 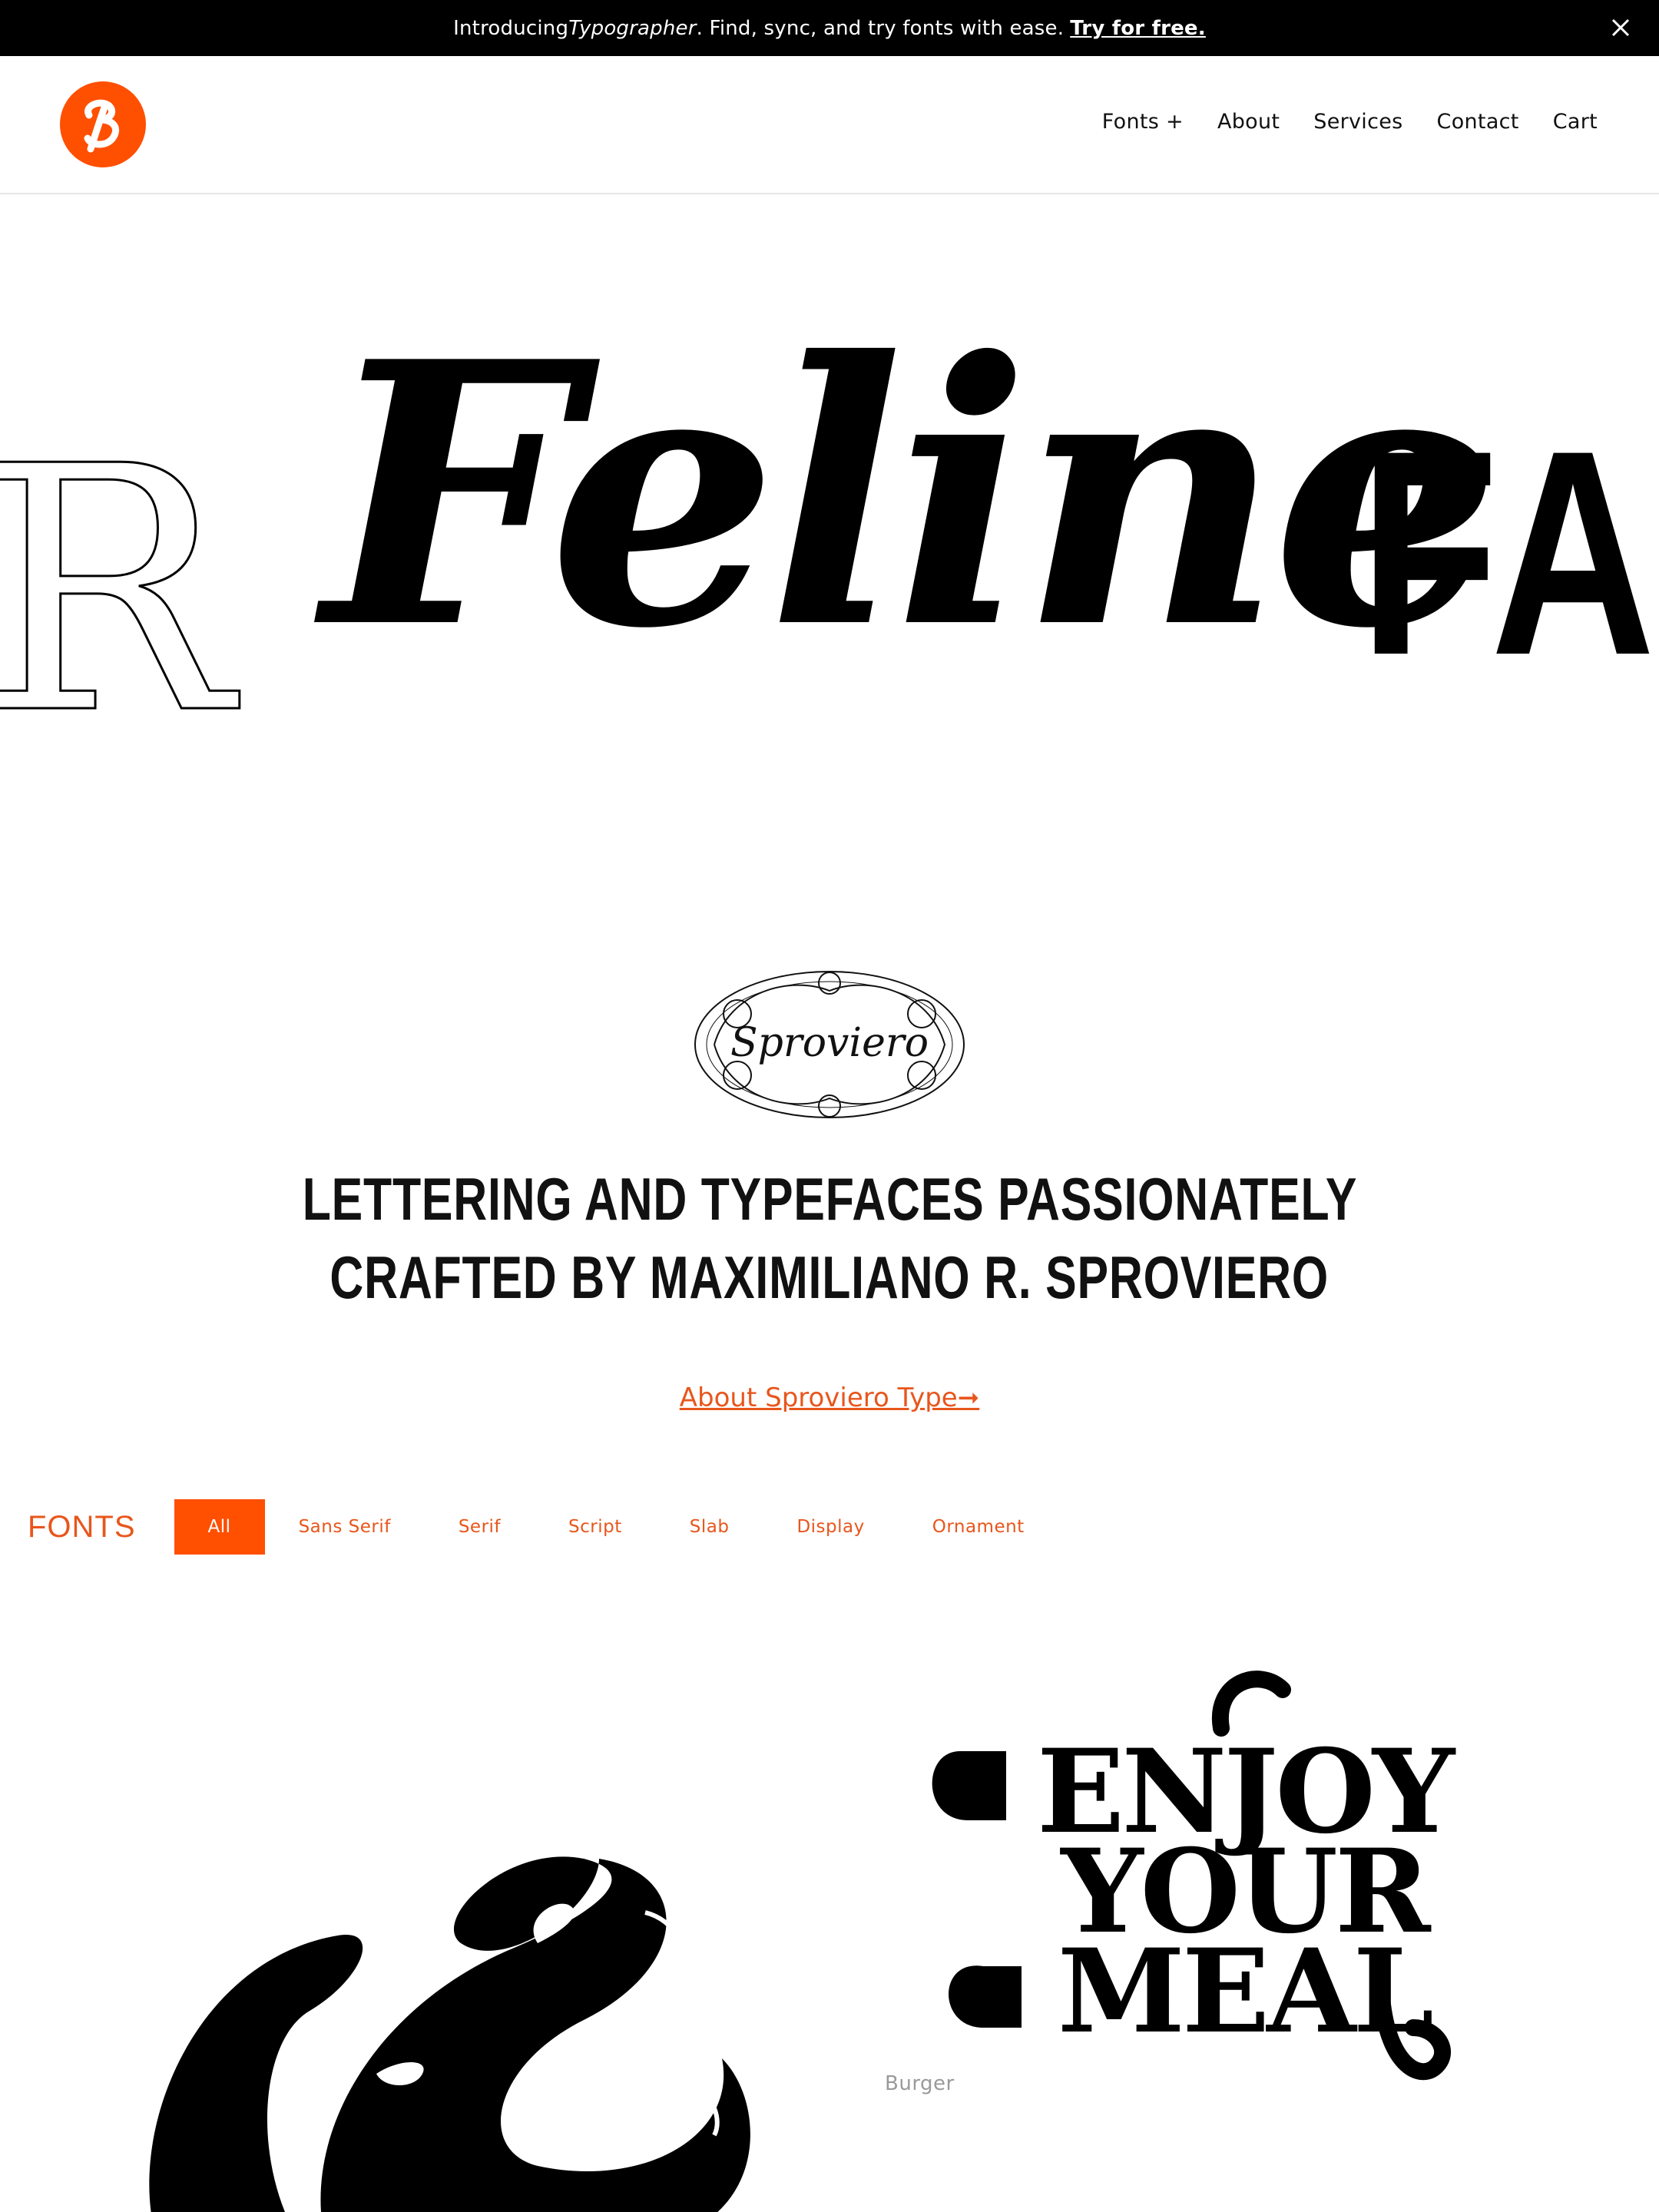 I want to click on font-tile-script-glyph, so click(x=438, y=2020).